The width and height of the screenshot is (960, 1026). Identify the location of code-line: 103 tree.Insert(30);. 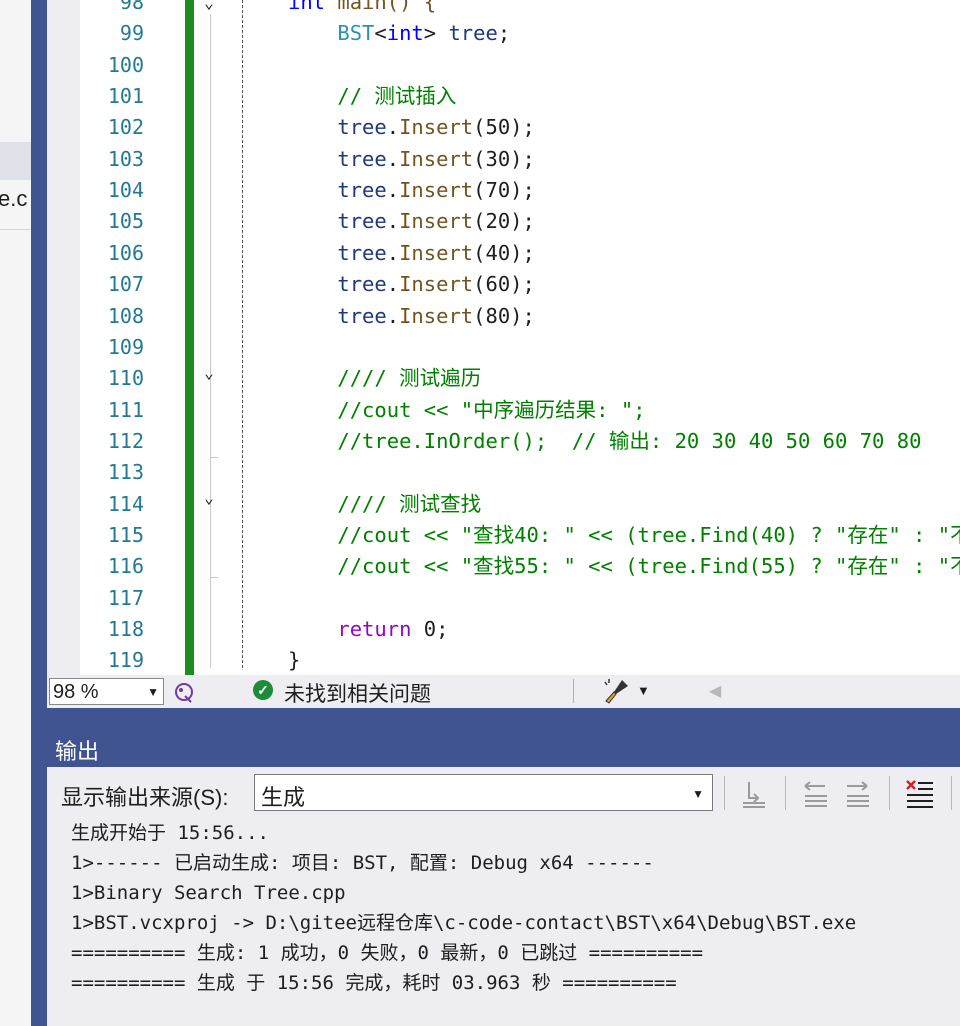
(520, 159).